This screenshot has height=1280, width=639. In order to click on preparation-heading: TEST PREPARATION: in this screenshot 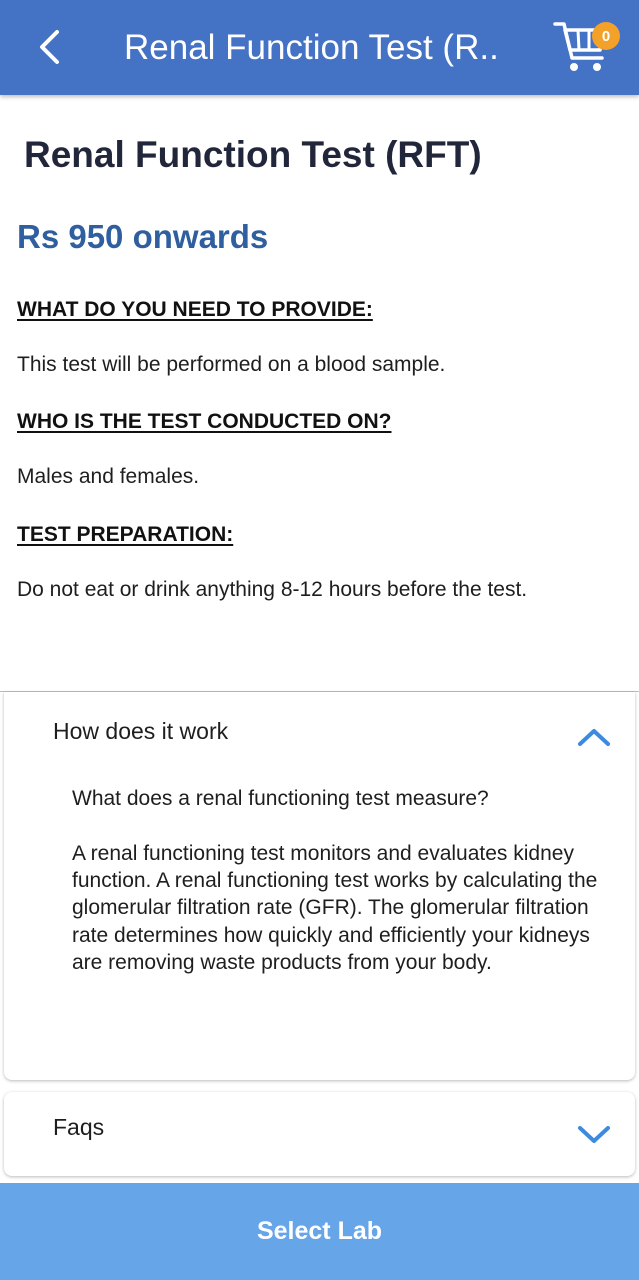, I will do `click(125, 534)`.